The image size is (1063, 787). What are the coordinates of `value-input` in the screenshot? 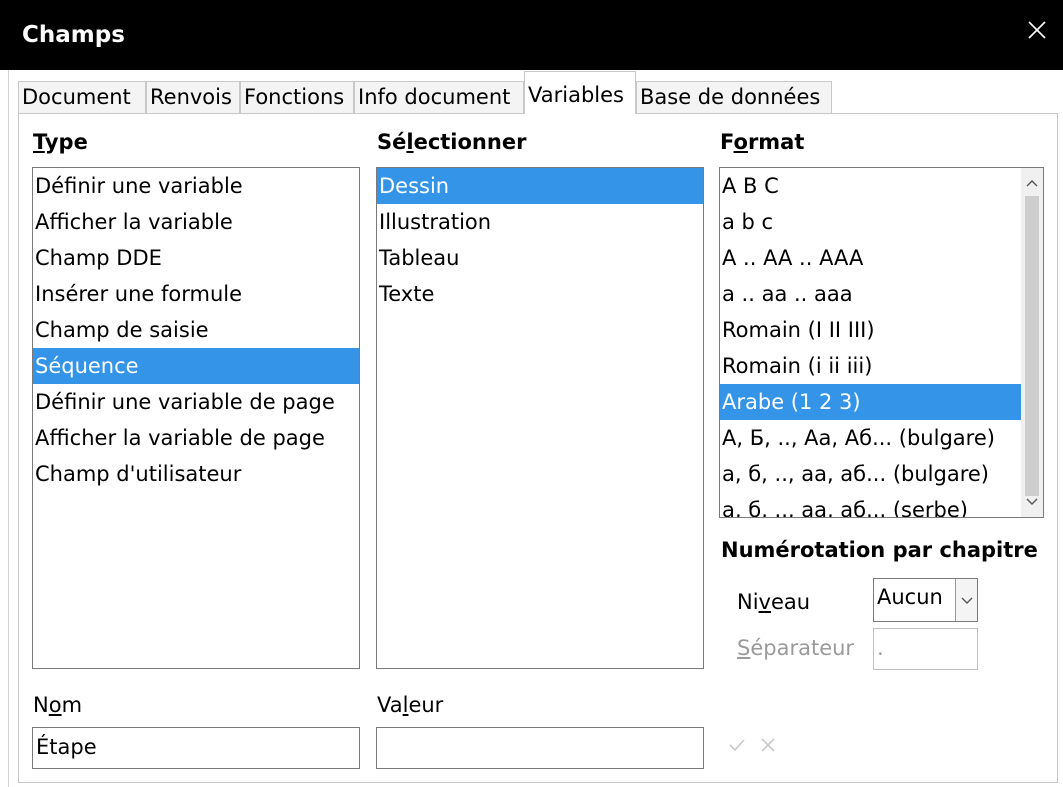 It's located at (540, 748).